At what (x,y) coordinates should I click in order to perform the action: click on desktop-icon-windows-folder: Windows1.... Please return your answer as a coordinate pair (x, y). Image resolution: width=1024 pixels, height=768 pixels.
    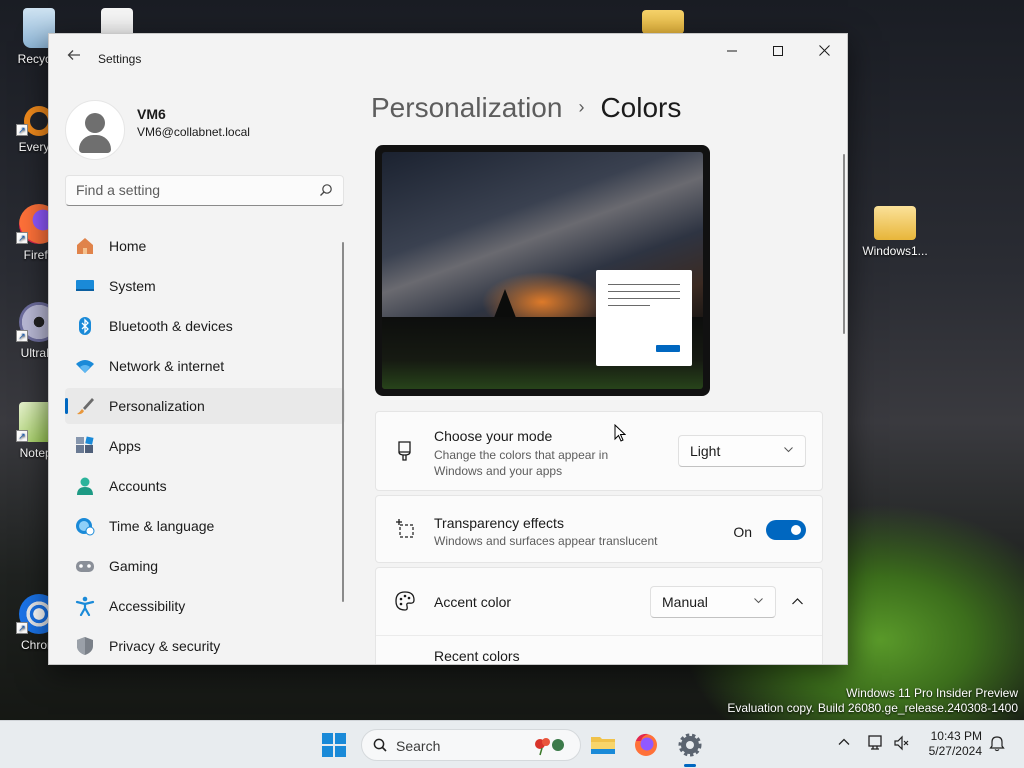
    Looking at the image, I should click on (895, 232).